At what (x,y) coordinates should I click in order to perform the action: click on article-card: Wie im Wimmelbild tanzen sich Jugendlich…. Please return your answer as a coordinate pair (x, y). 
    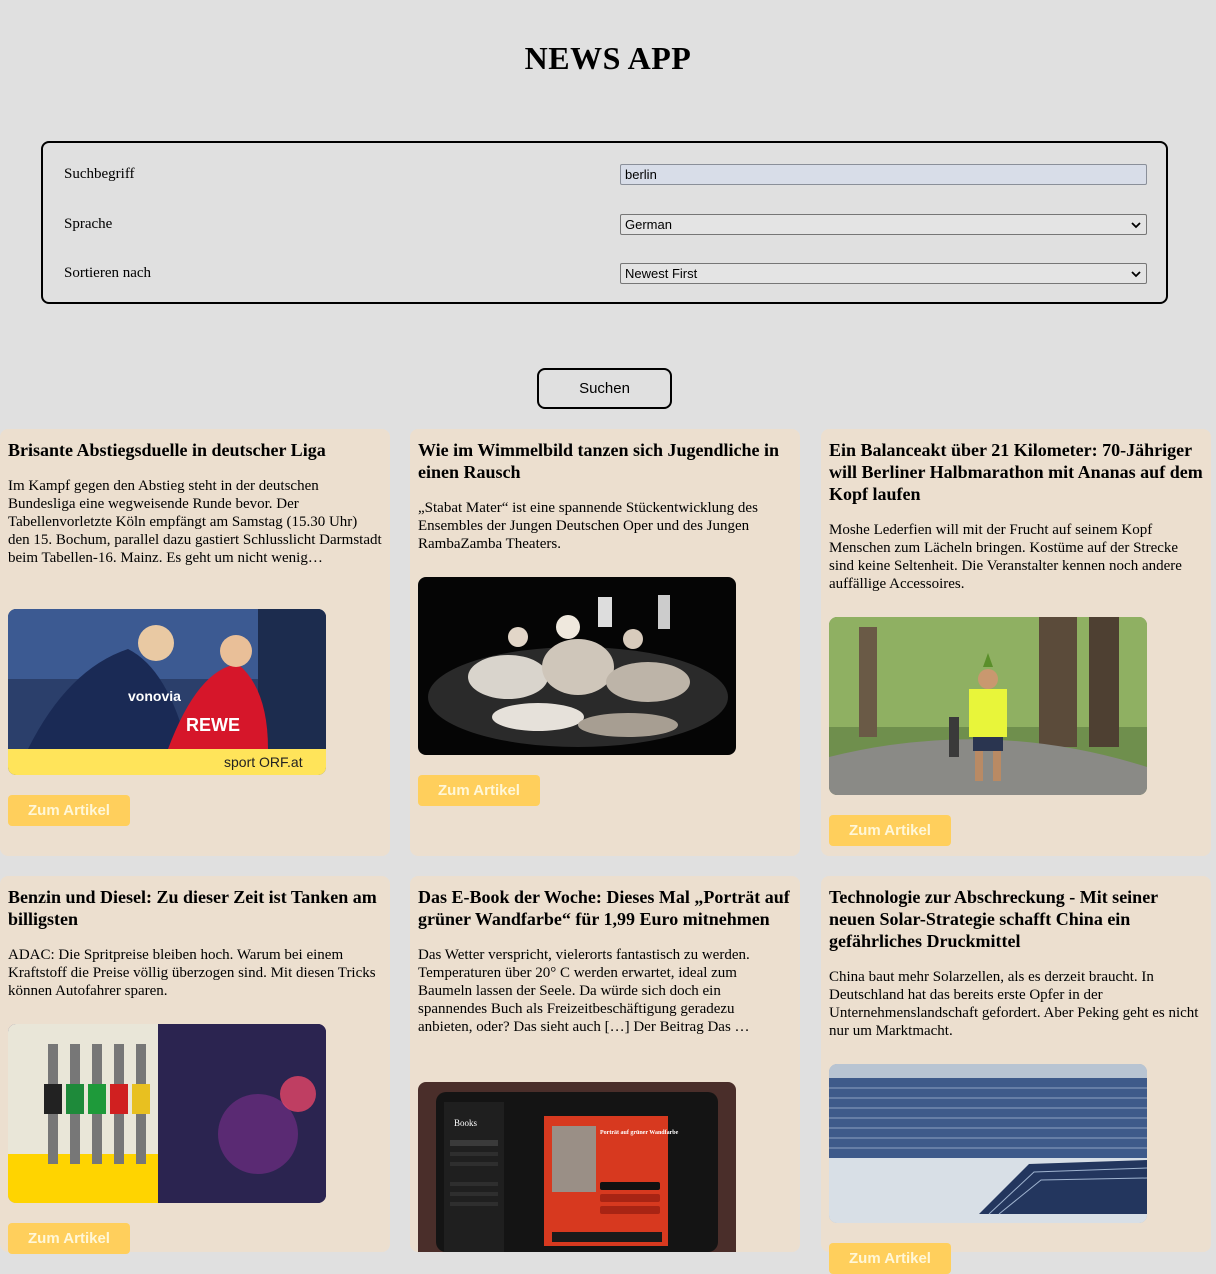
    Looking at the image, I should click on (605, 642).